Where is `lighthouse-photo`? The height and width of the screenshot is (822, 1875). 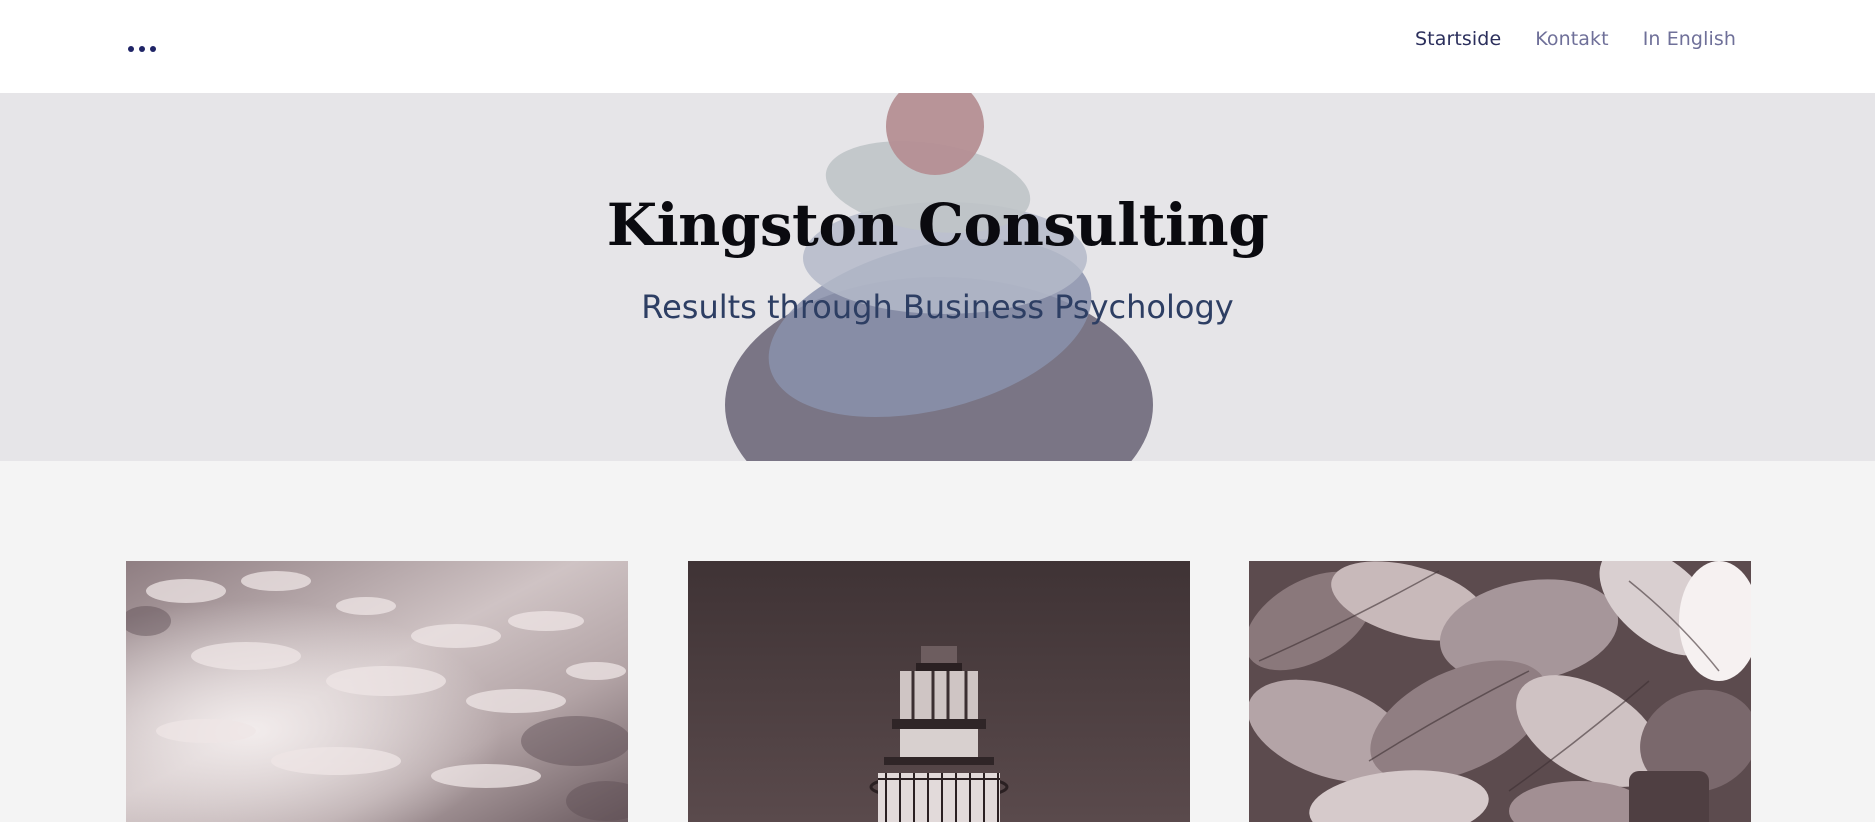 lighthouse-photo is located at coordinates (939, 691).